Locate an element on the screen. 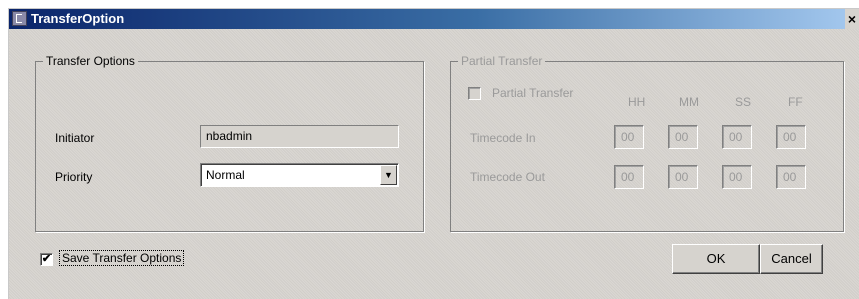 This screenshot has width=859, height=299. cancel-button: Cancel is located at coordinates (791, 259).